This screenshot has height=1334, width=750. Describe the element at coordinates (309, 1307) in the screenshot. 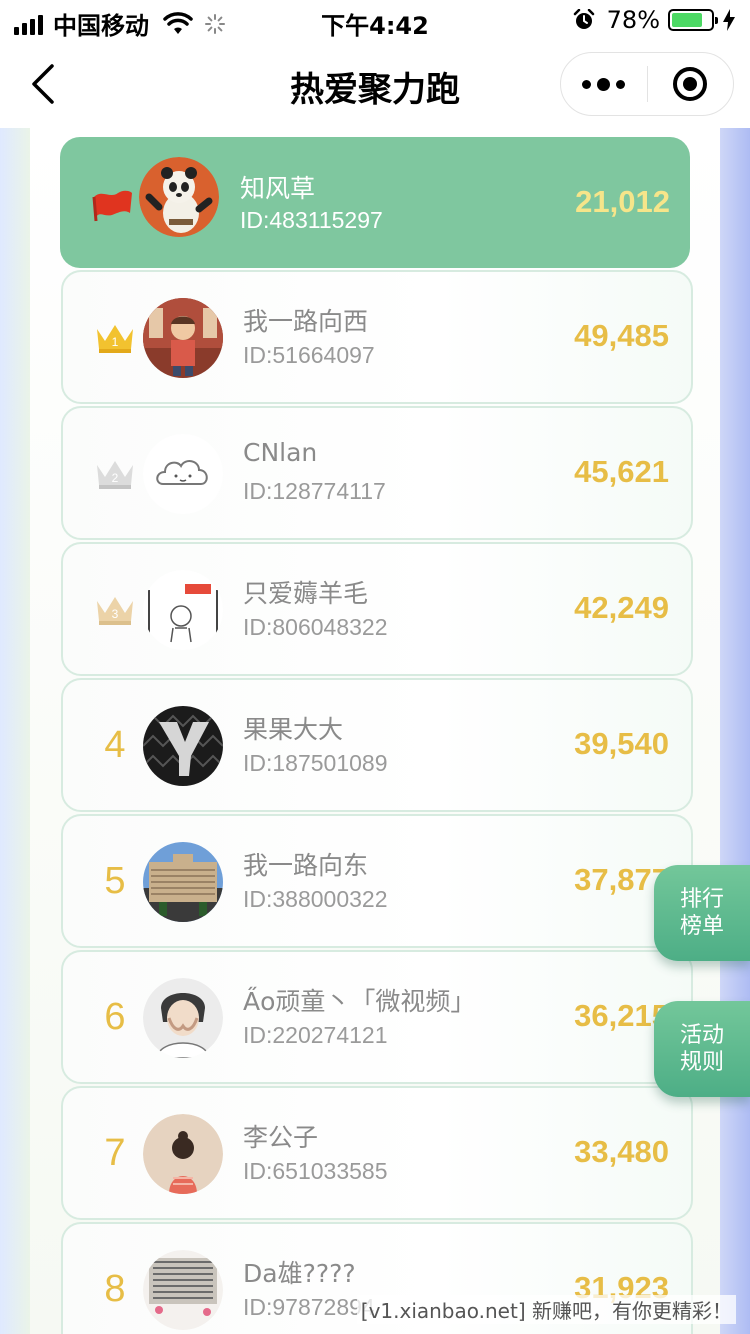

I see `user-id: ID:97872894` at that location.